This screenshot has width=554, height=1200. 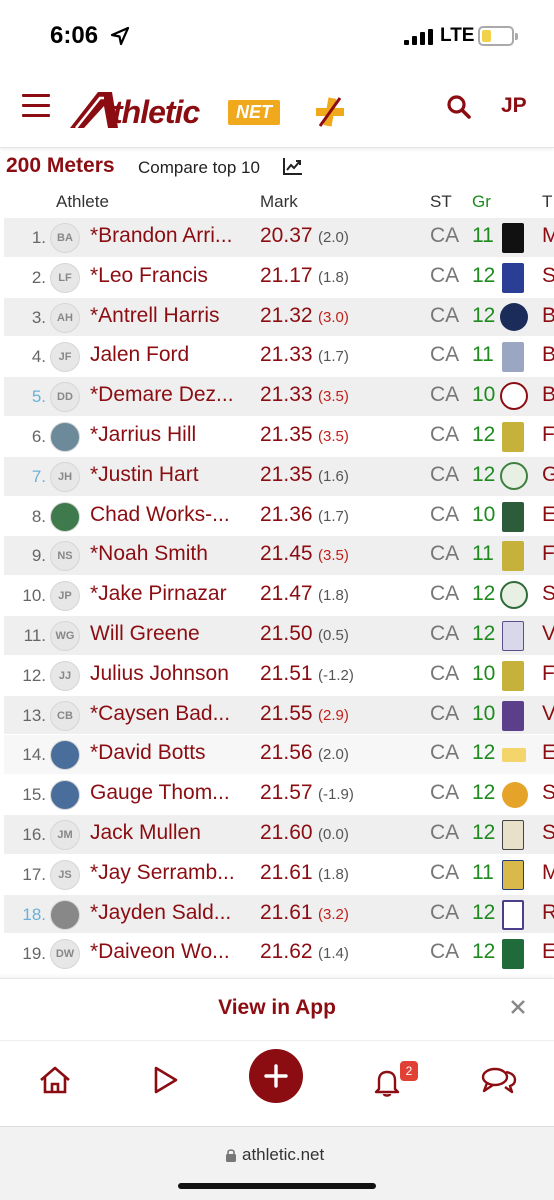 I want to click on athlete-name-link: *Noah Smith, so click(x=171, y=554).